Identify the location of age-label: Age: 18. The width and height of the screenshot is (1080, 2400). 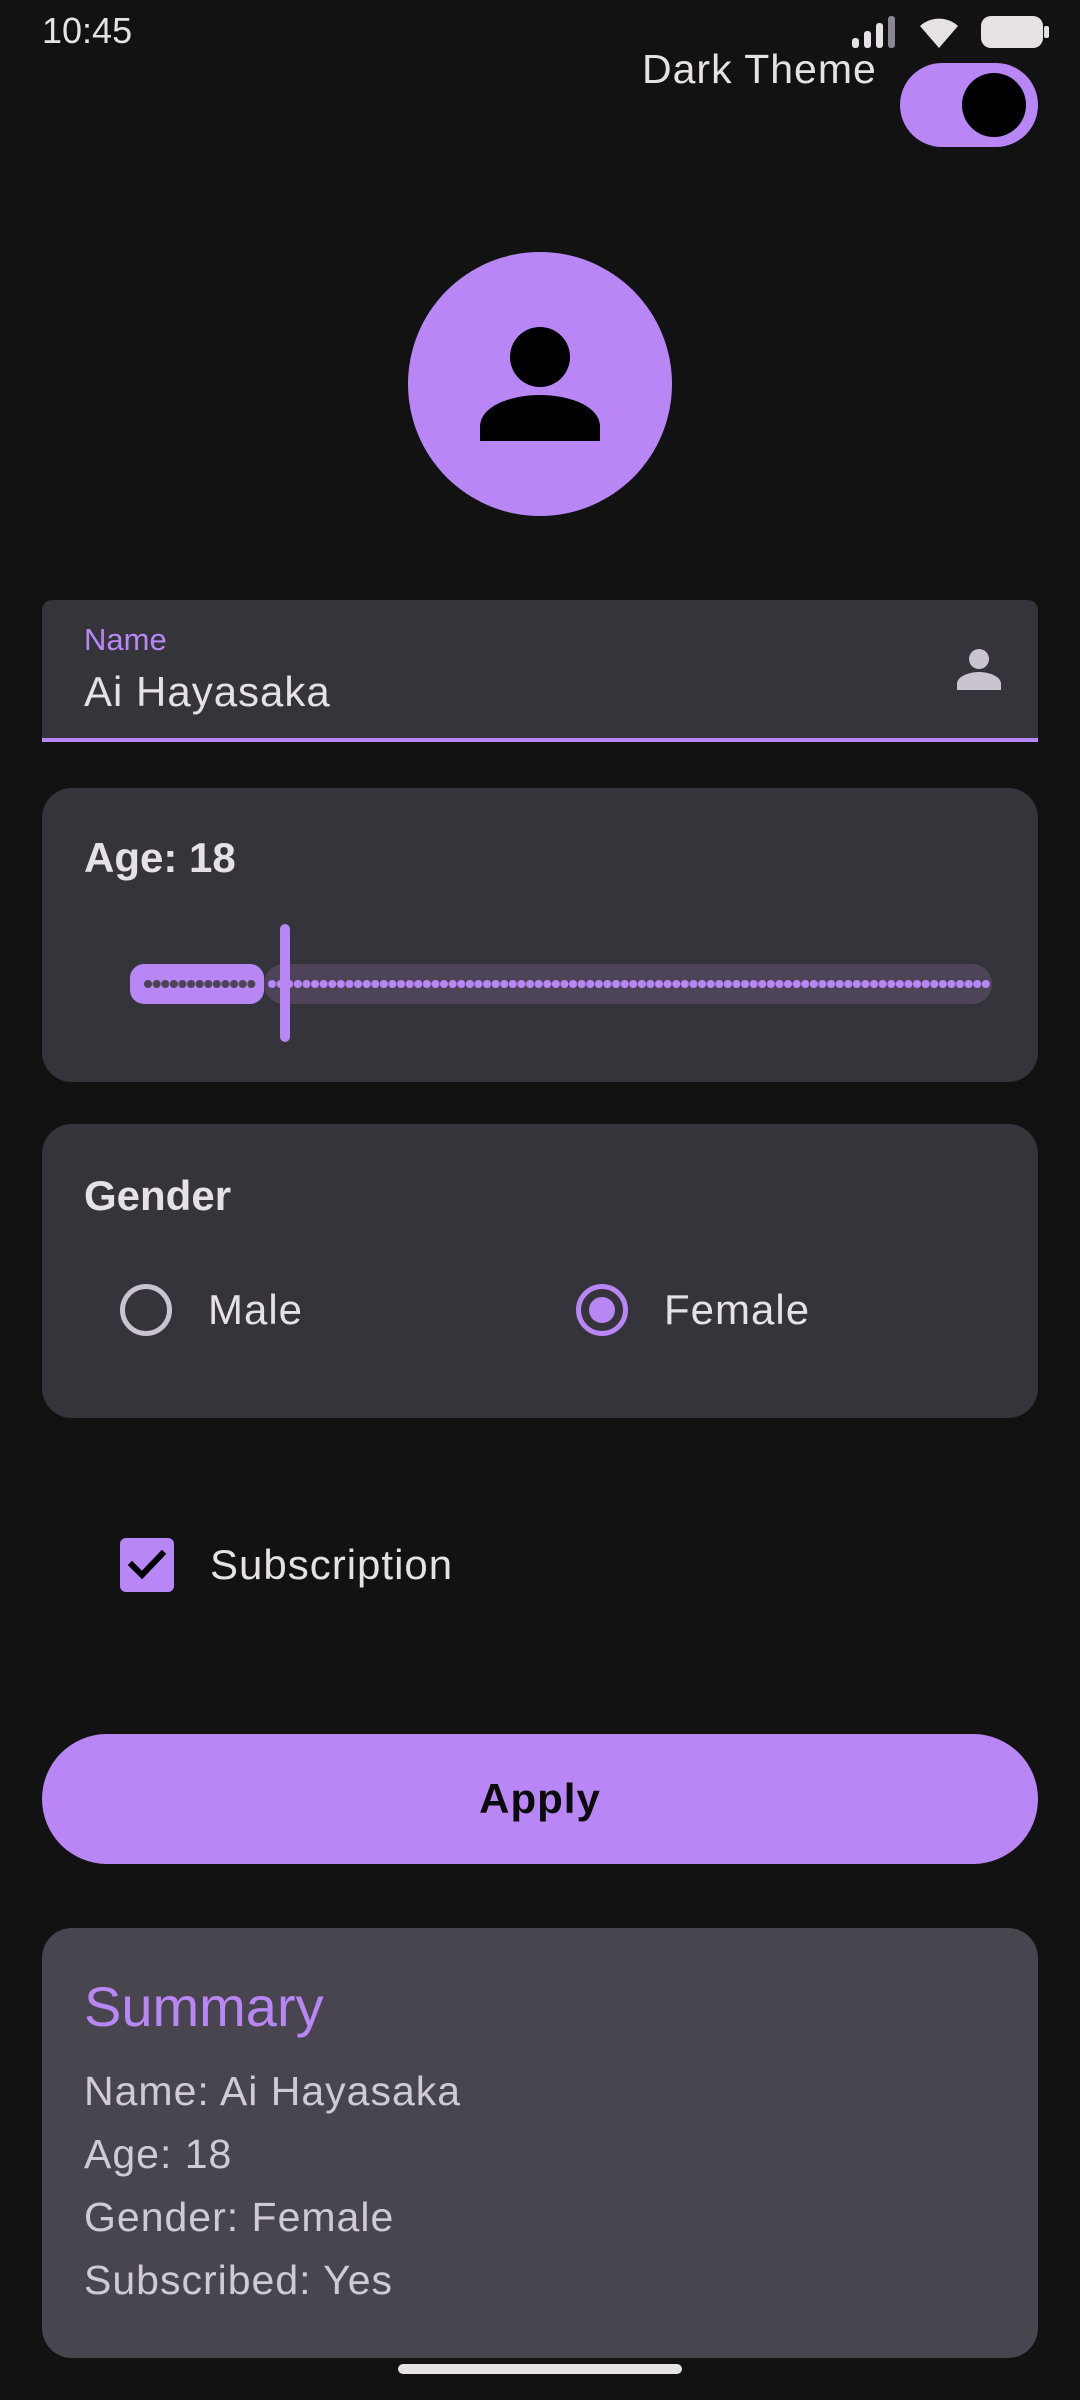
(160, 857).